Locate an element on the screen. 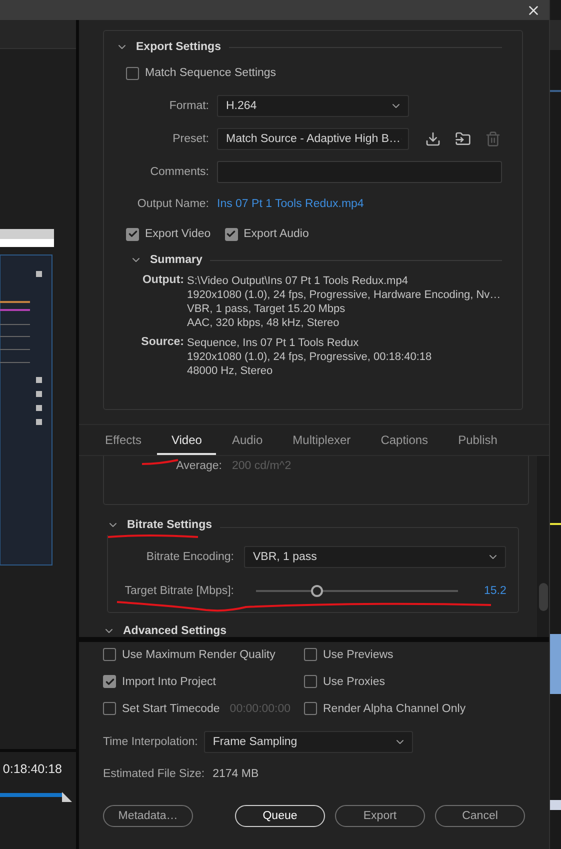 The height and width of the screenshot is (849, 561). section-title: Advanced Settings is located at coordinates (175, 631).